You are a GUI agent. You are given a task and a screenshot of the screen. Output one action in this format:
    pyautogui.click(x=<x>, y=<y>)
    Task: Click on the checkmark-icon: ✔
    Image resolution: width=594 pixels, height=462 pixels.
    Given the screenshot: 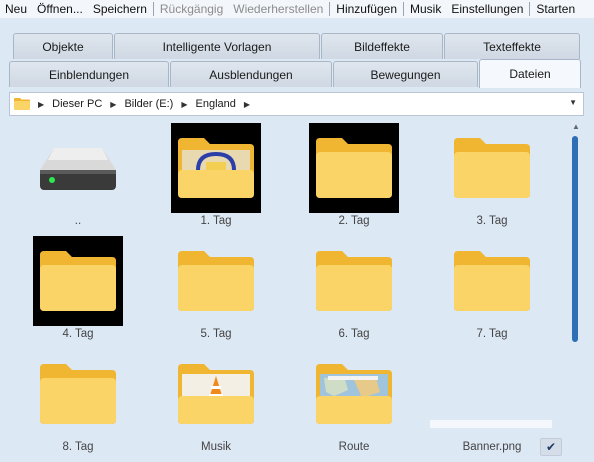 What is the action you would take?
    pyautogui.click(x=551, y=447)
    